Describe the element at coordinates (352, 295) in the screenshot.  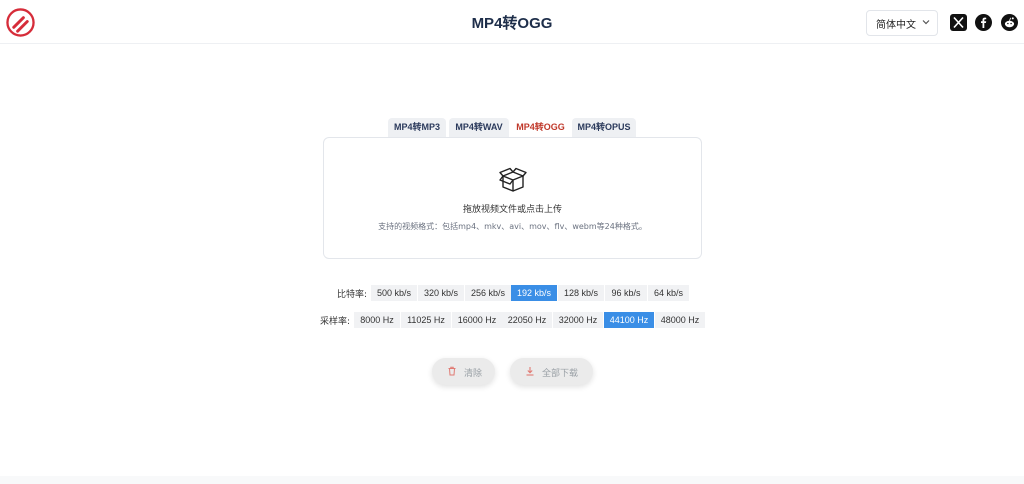
I see `bitrate-label: 比特率:` at that location.